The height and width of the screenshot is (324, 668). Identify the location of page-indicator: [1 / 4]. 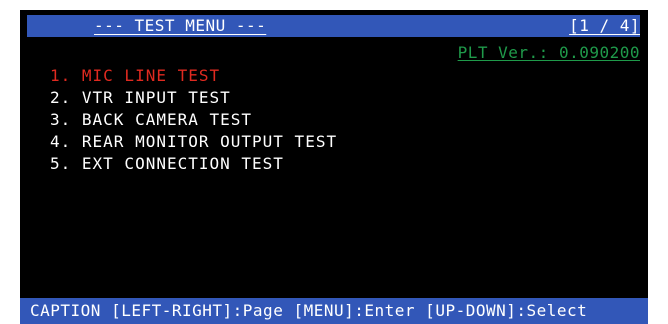
(604, 25).